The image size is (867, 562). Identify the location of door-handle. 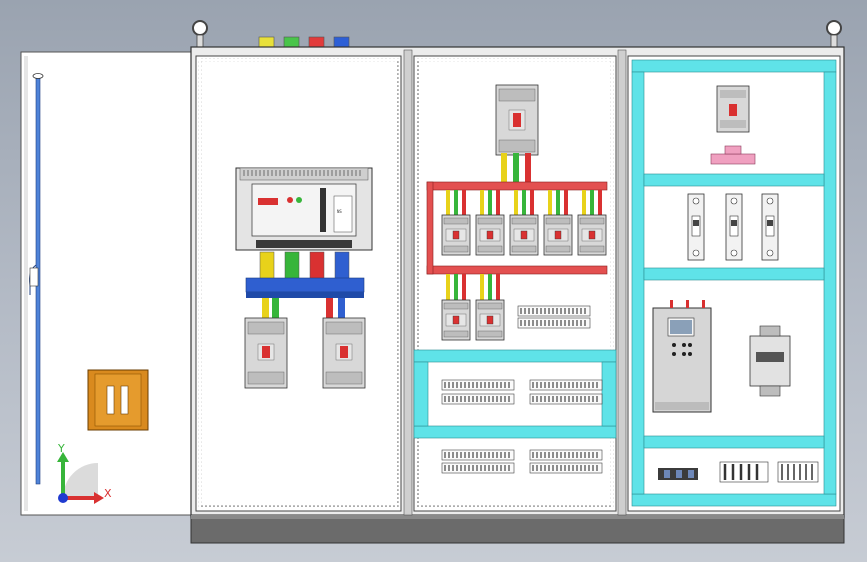
(118, 400).